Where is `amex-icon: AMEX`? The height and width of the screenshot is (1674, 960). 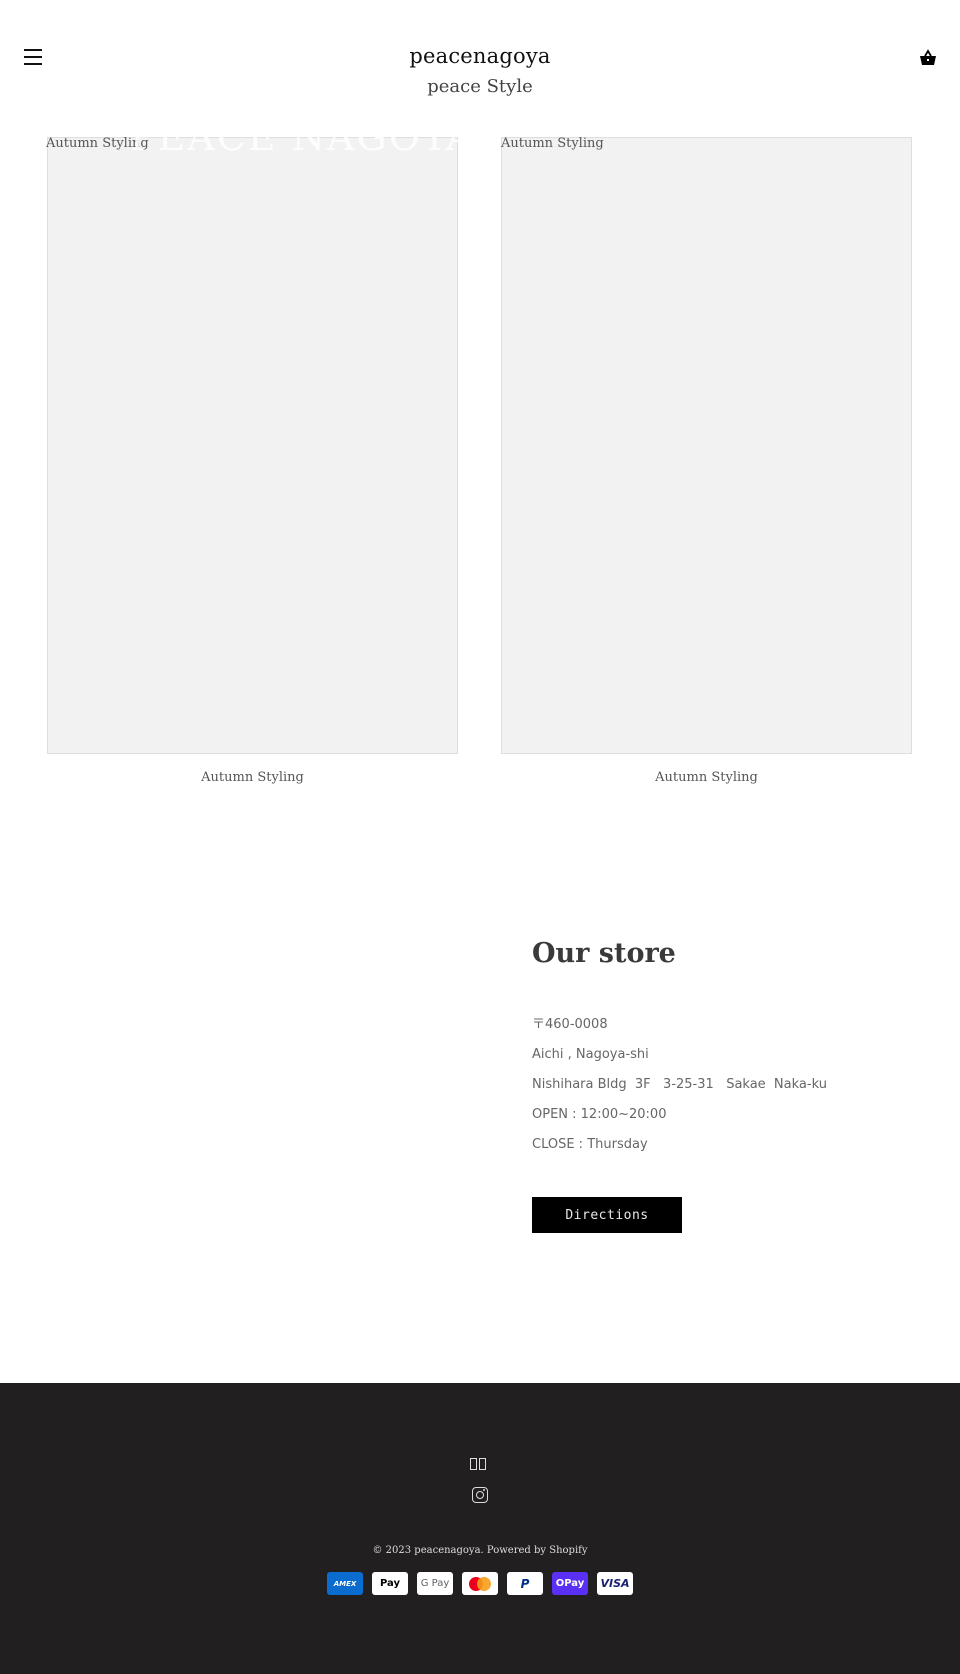
amex-icon: AMEX is located at coordinates (345, 1583).